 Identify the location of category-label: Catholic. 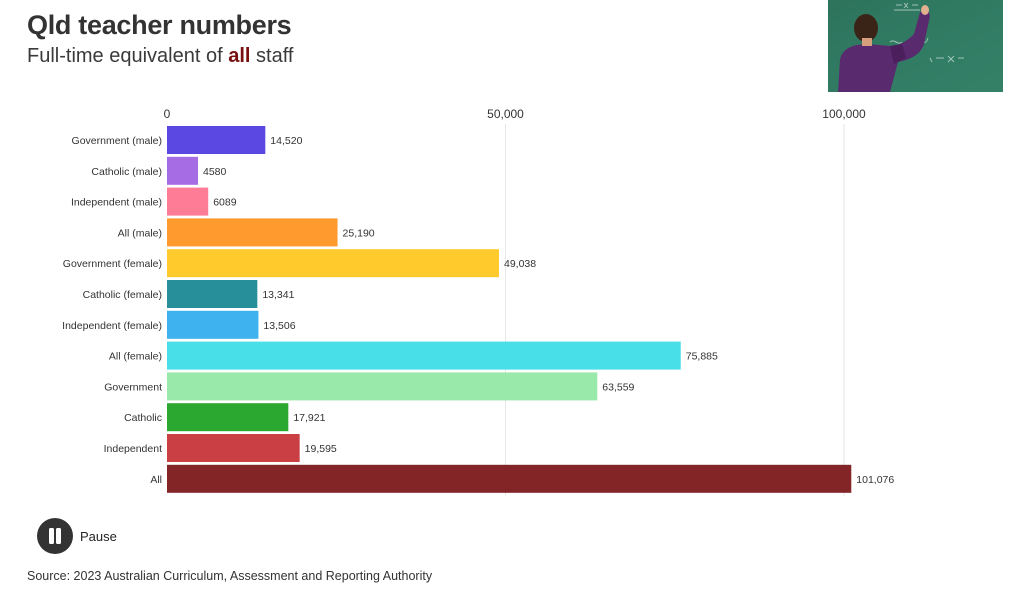
(143, 418).